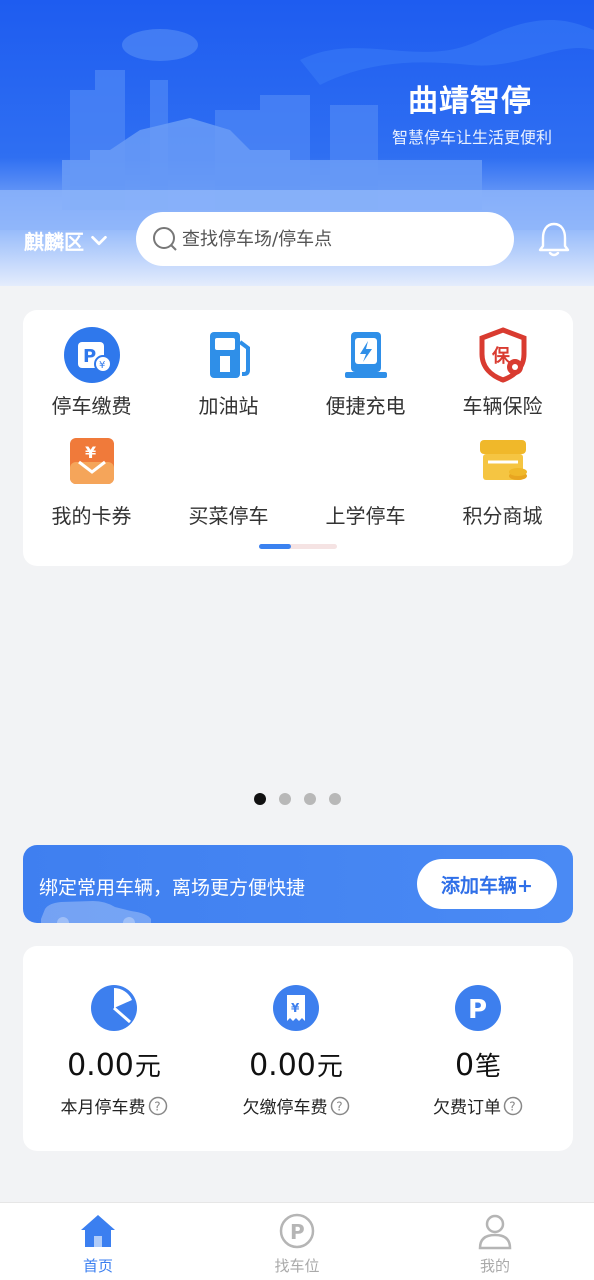 This screenshot has height=1280, width=594. I want to click on home-icon, so click(98, 1231).